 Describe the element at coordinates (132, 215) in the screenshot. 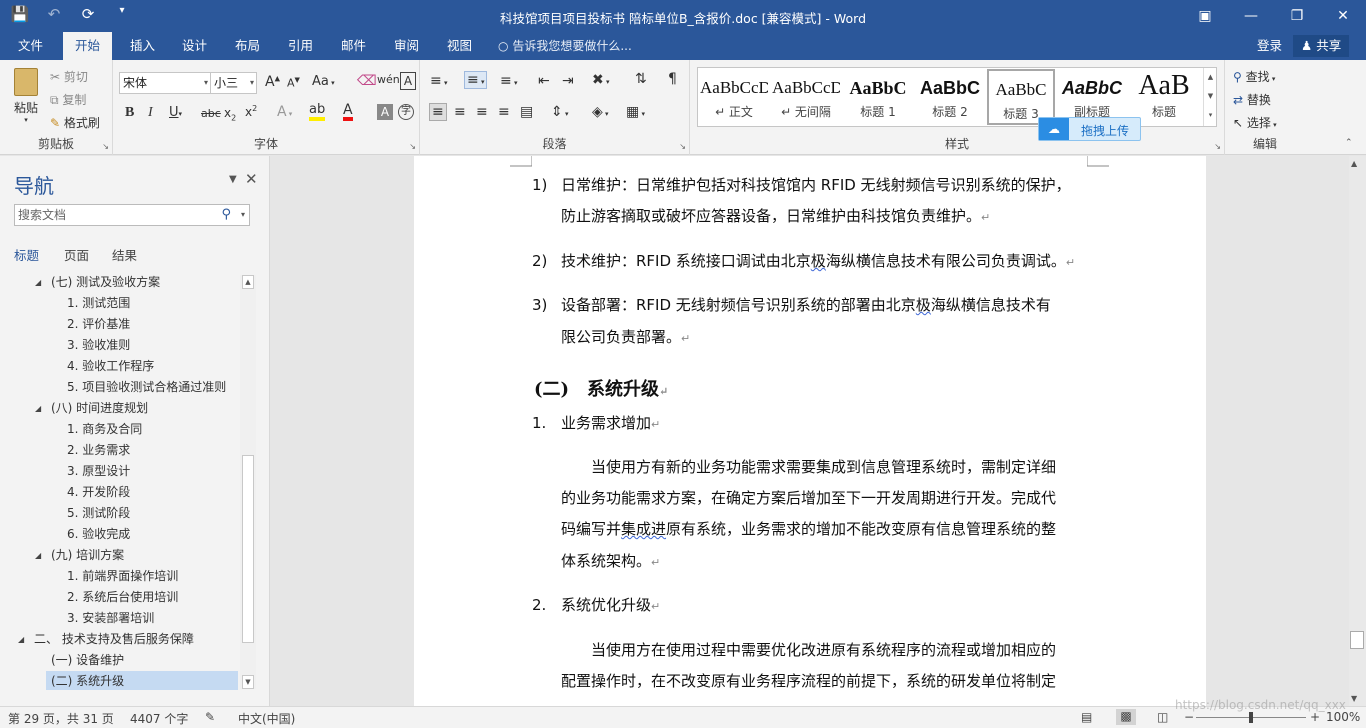

I see `nav-search-input: 搜索文档 ⚲ ▾` at that location.